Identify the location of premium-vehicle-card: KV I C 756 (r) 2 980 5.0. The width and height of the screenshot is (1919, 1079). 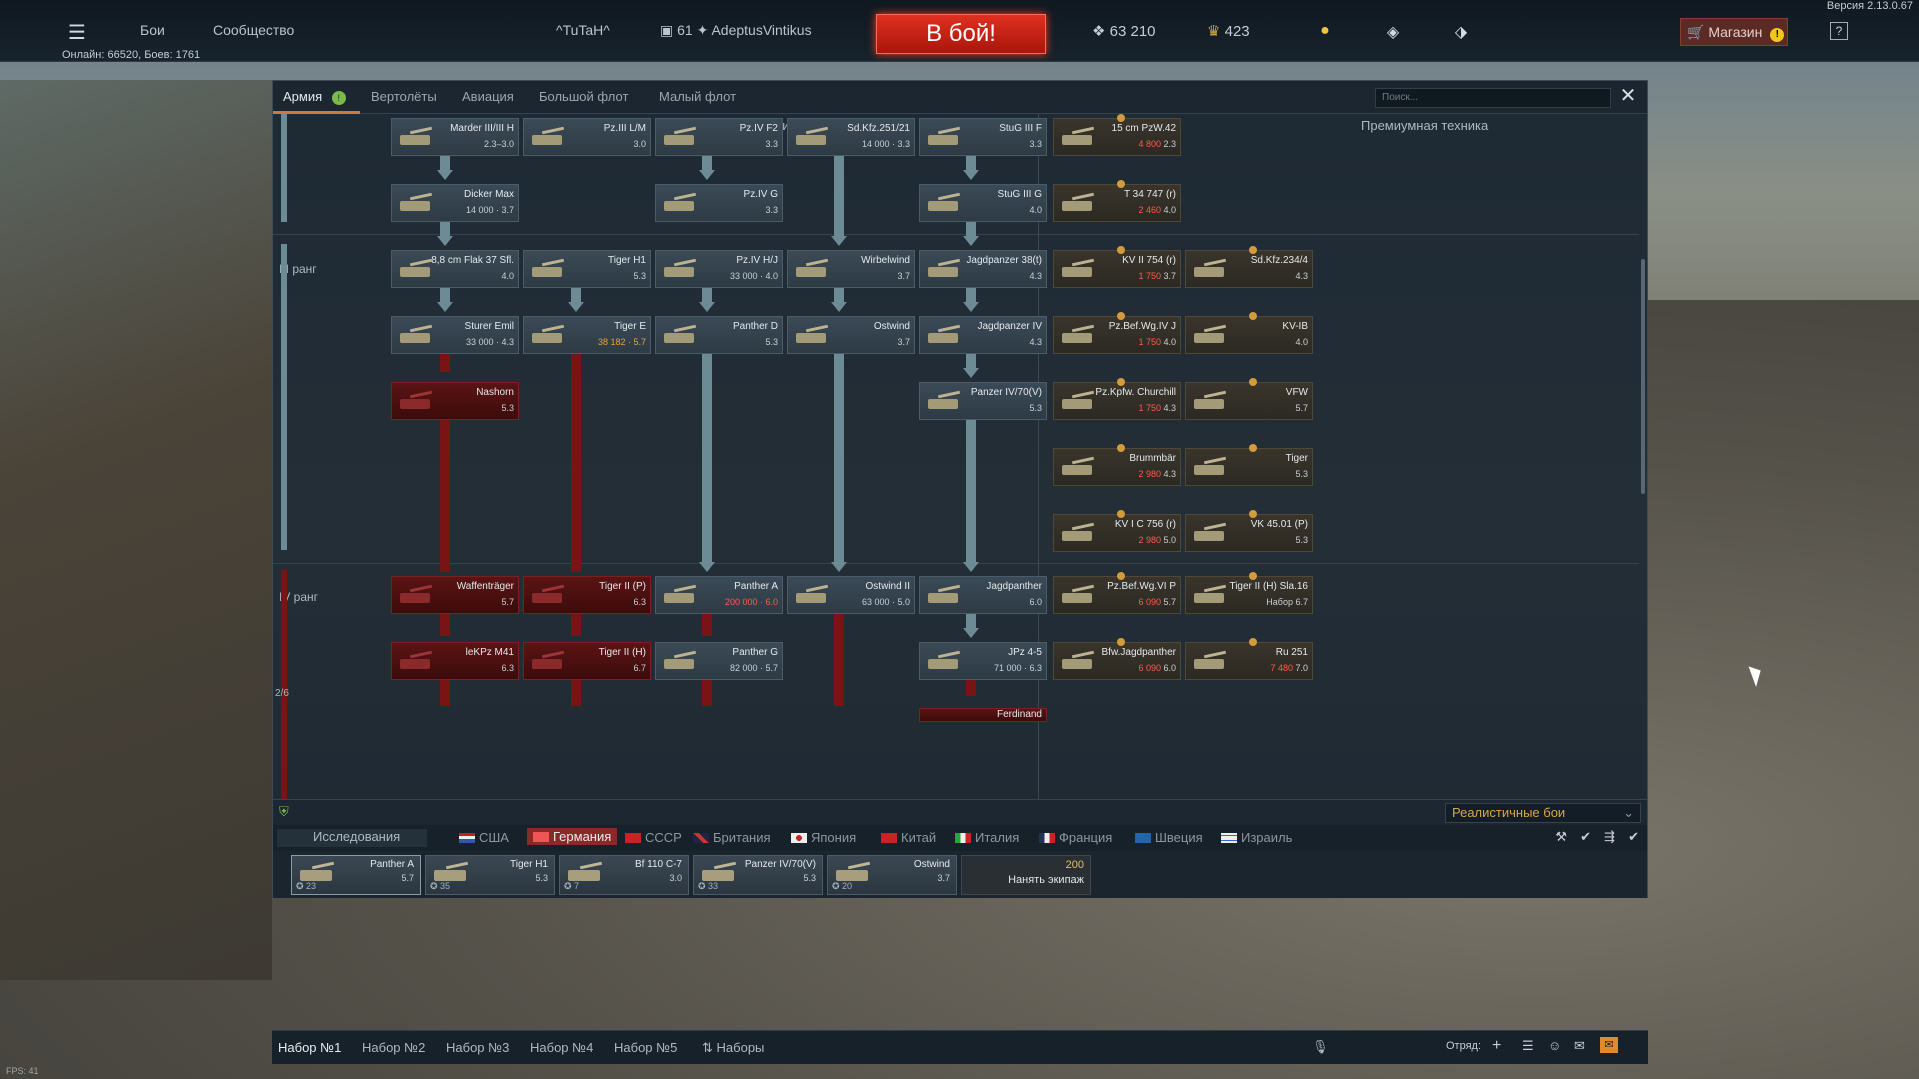
(1117, 531).